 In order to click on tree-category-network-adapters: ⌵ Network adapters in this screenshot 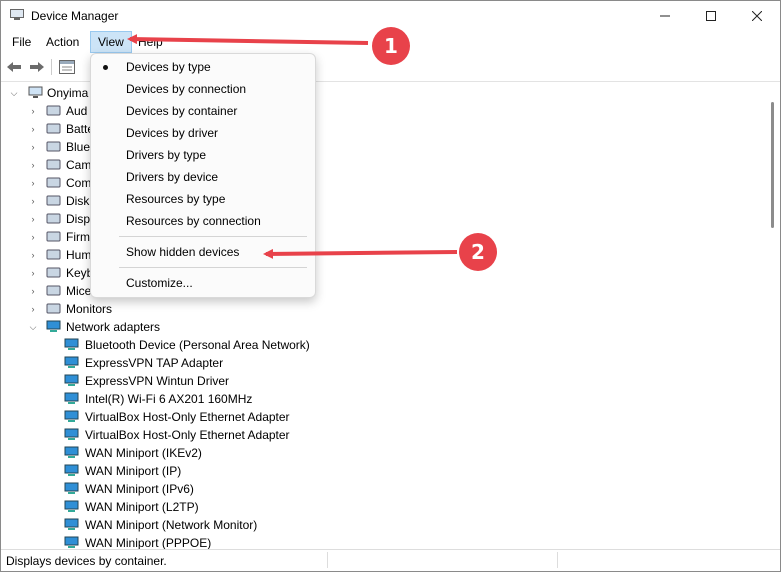, I will do `click(301, 327)`.